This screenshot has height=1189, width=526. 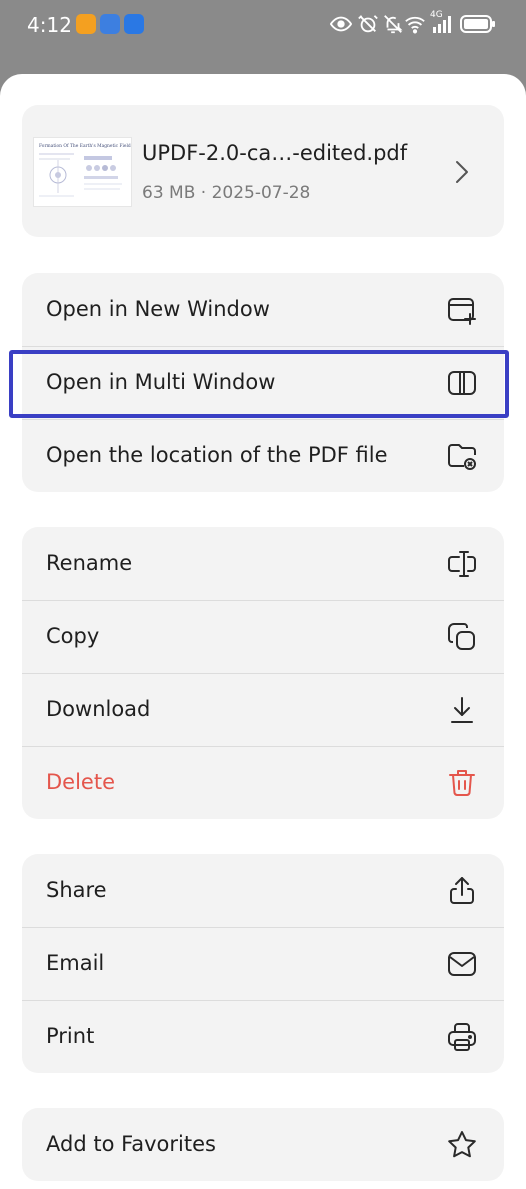 I want to click on menu-item-label: Add to Favorites, so click(x=131, y=1144).